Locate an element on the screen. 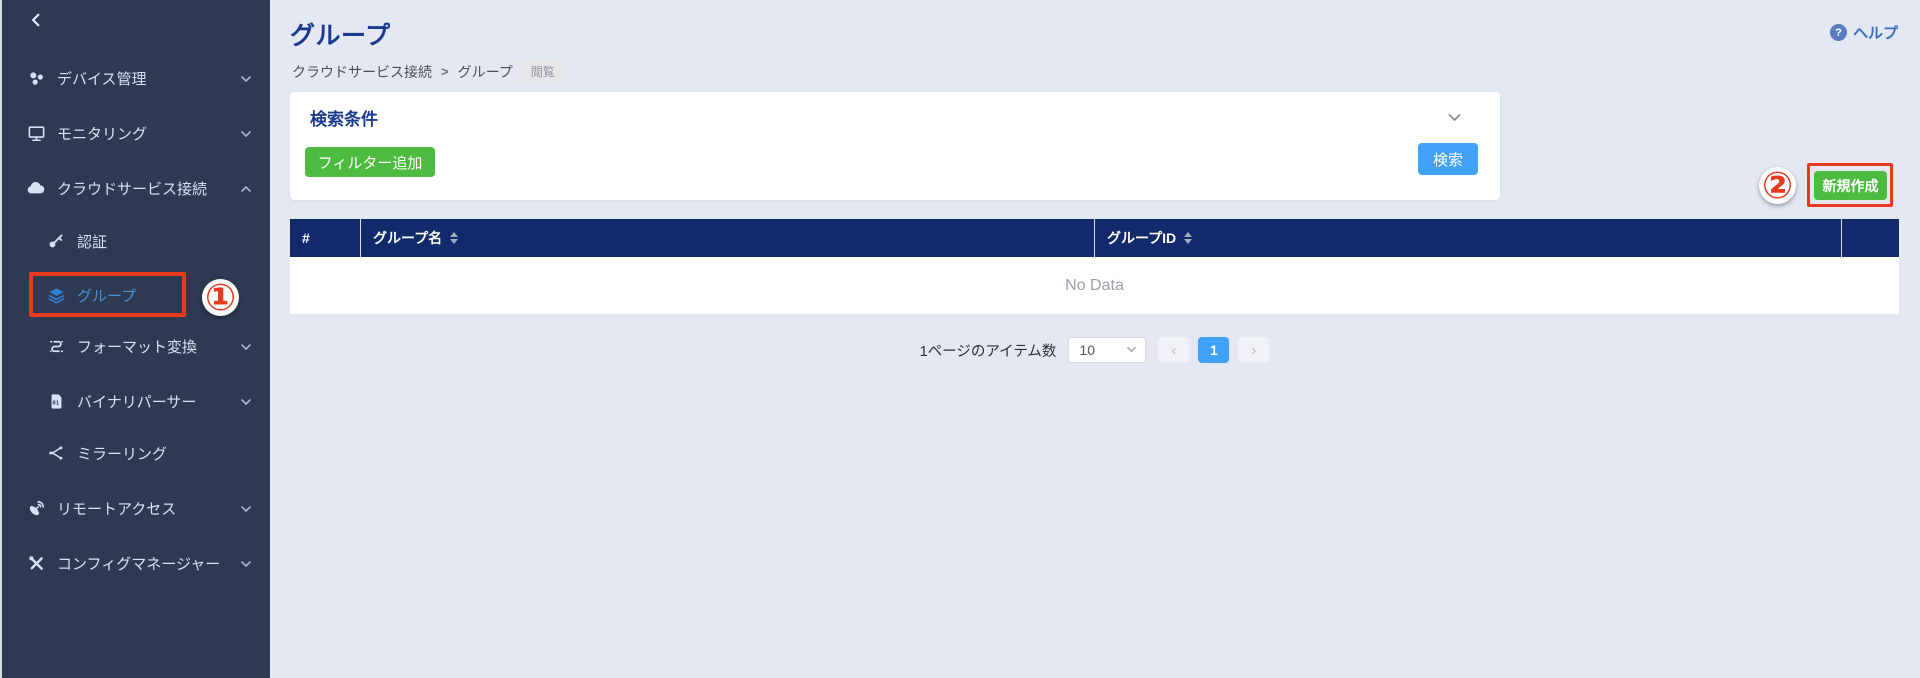 This screenshot has height=678, width=1920. next-page-button: › is located at coordinates (1254, 350).